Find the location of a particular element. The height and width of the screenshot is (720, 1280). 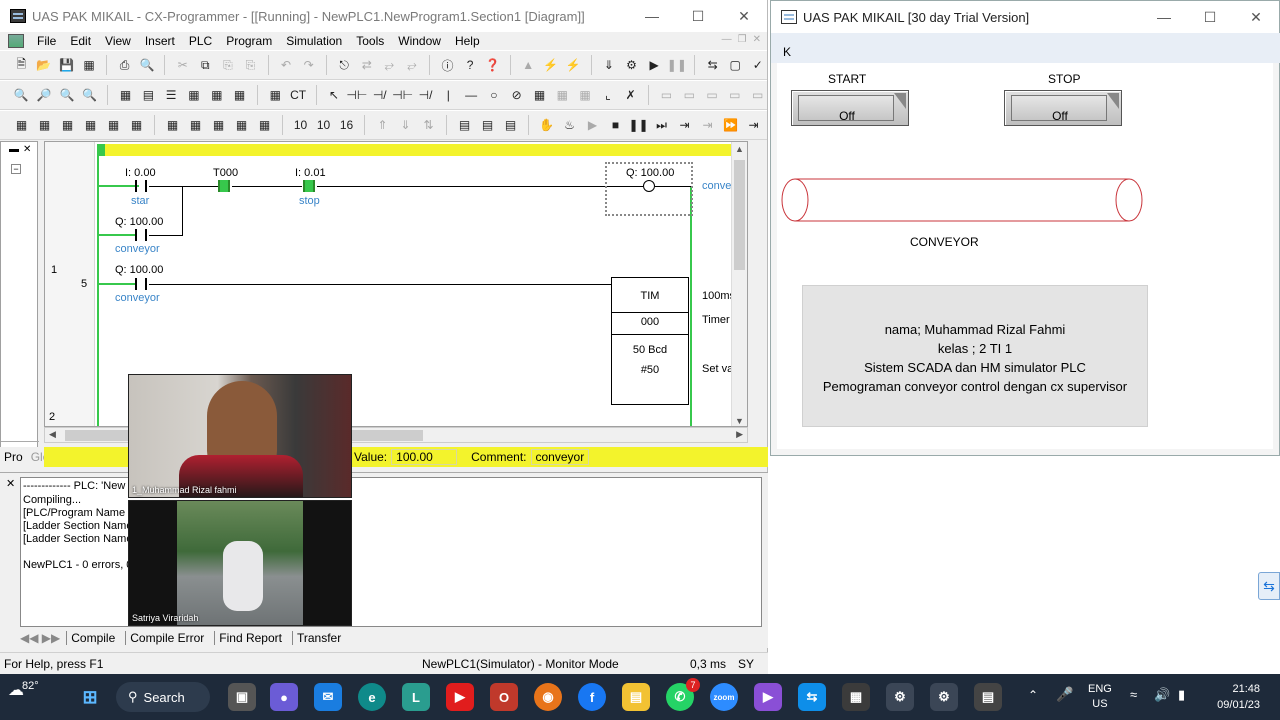

address-reference-icon: ⥂ is located at coordinates (412, 65).